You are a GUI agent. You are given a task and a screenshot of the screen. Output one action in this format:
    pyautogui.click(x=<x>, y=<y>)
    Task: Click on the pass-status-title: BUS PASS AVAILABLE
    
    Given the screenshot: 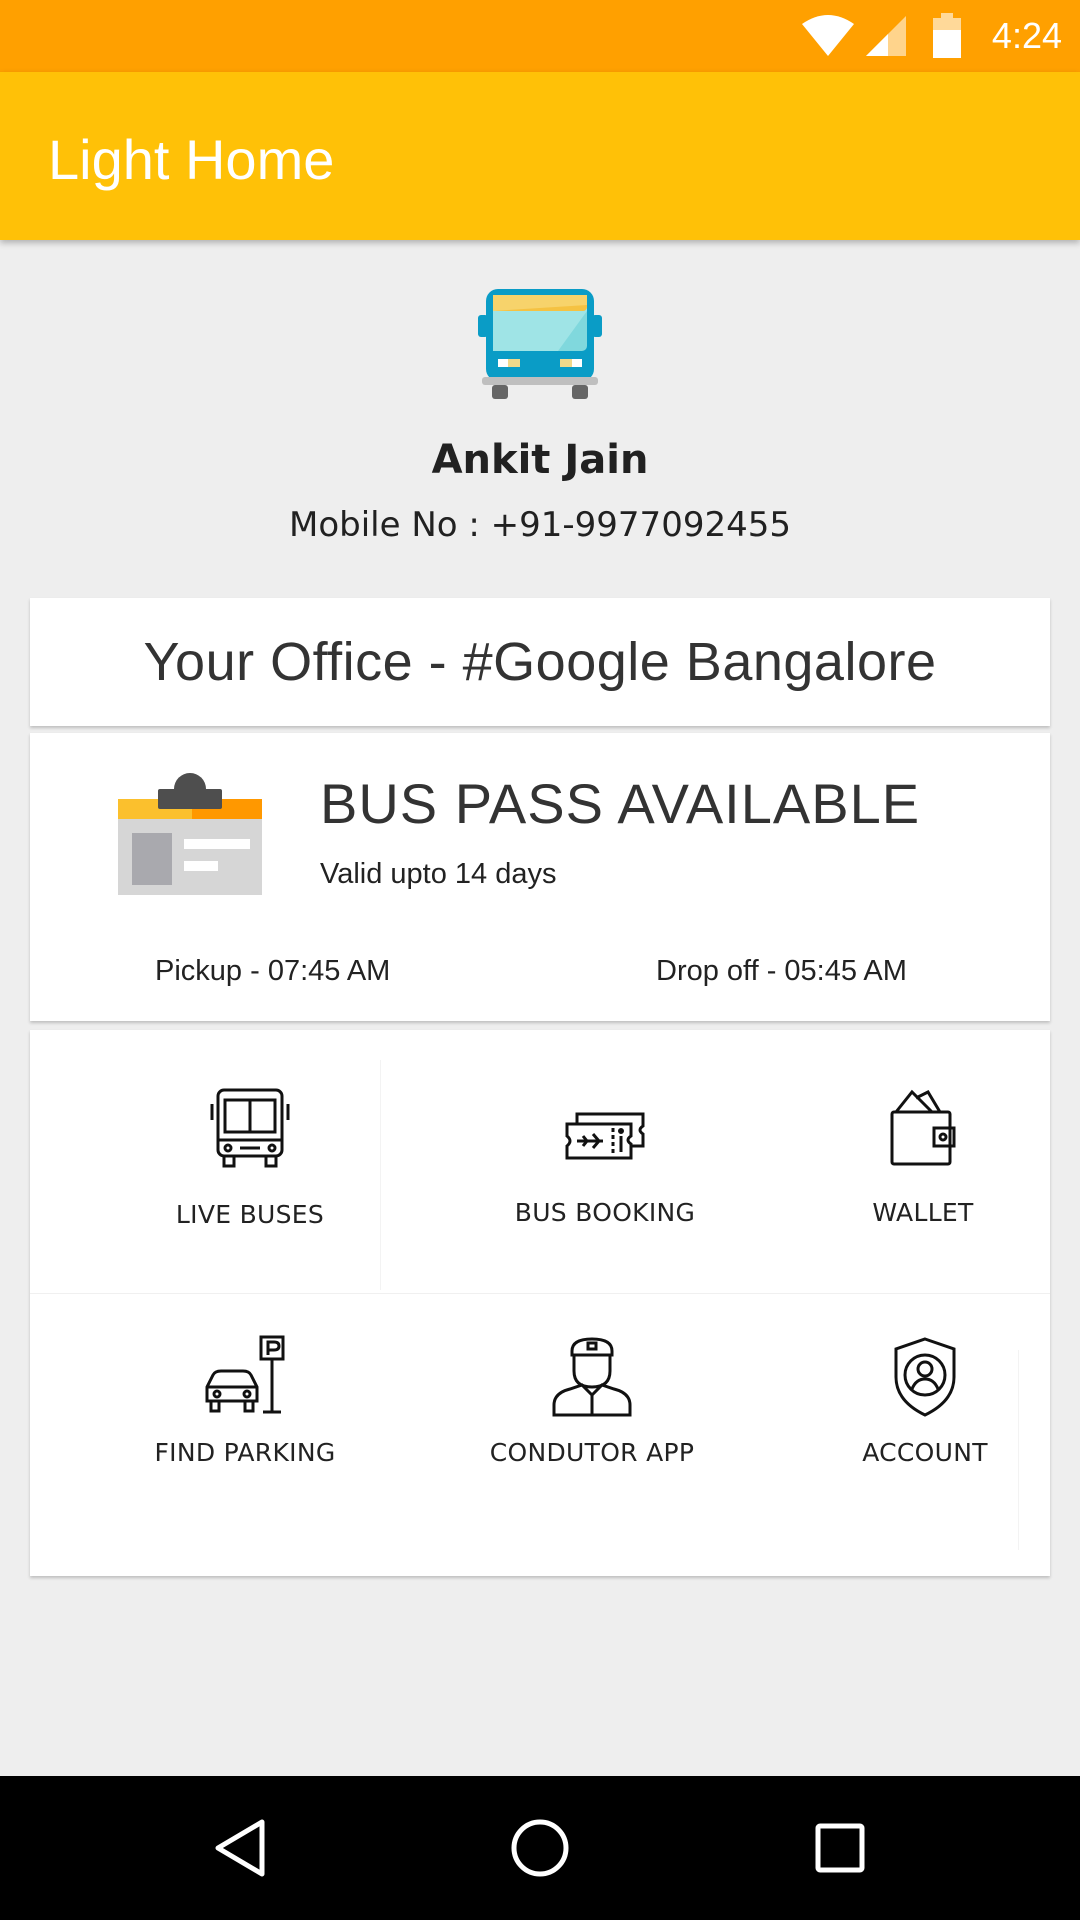 What is the action you would take?
    pyautogui.click(x=620, y=803)
    